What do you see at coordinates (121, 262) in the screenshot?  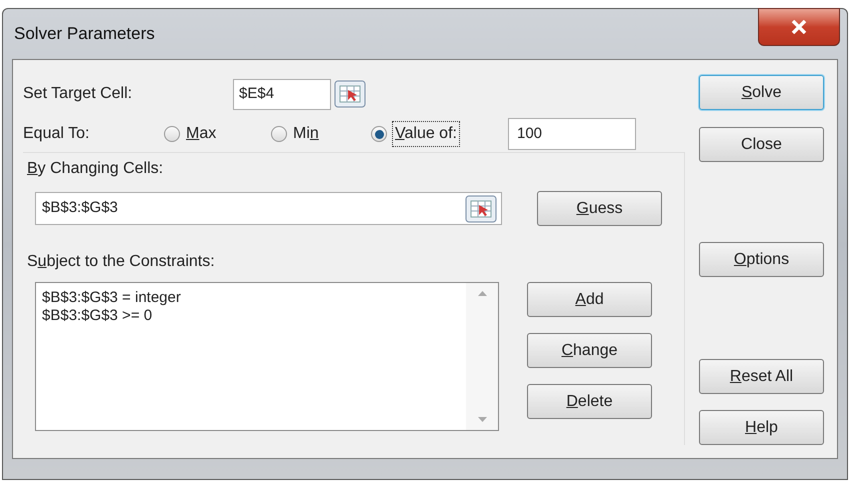 I see `constraints-label: Subject to the Constraints:` at bounding box center [121, 262].